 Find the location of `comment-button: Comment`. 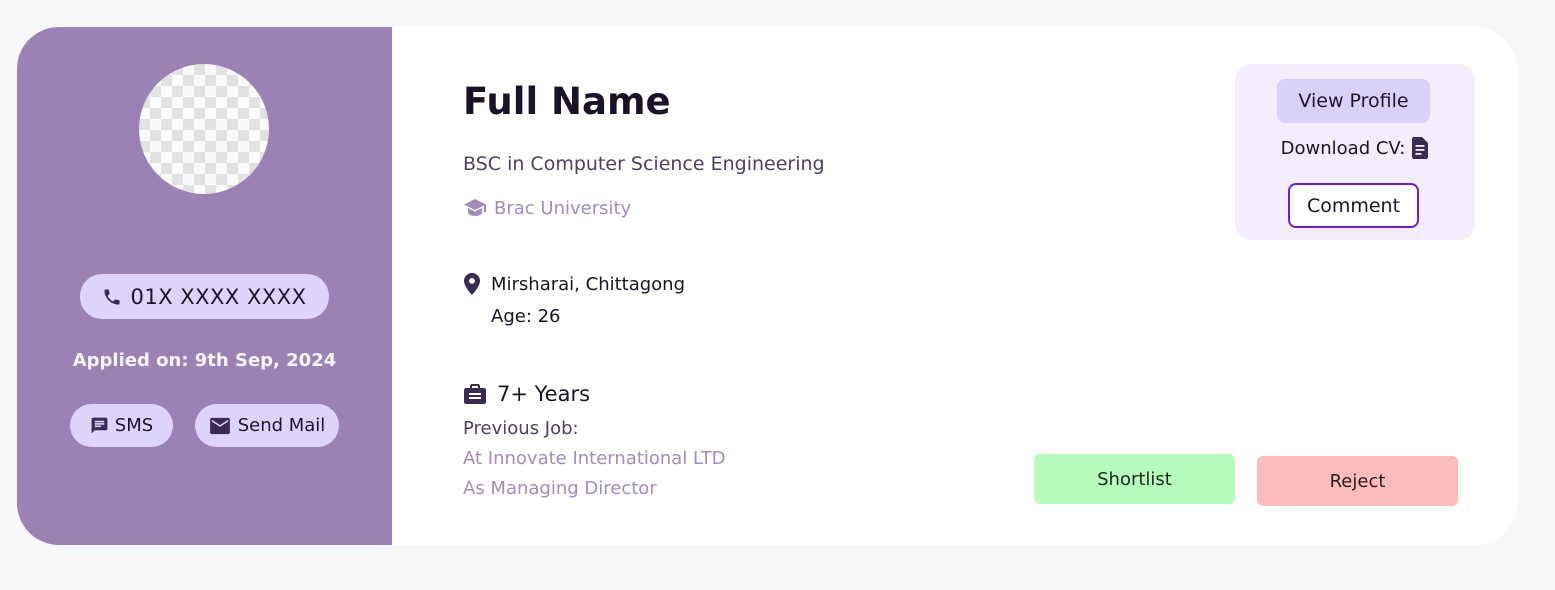

comment-button: Comment is located at coordinates (1353, 205).